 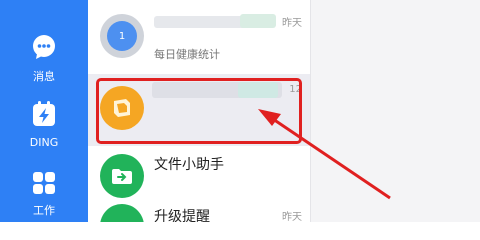 What do you see at coordinates (44, 142) in the screenshot?
I see `nav-label-ding: DING` at bounding box center [44, 142].